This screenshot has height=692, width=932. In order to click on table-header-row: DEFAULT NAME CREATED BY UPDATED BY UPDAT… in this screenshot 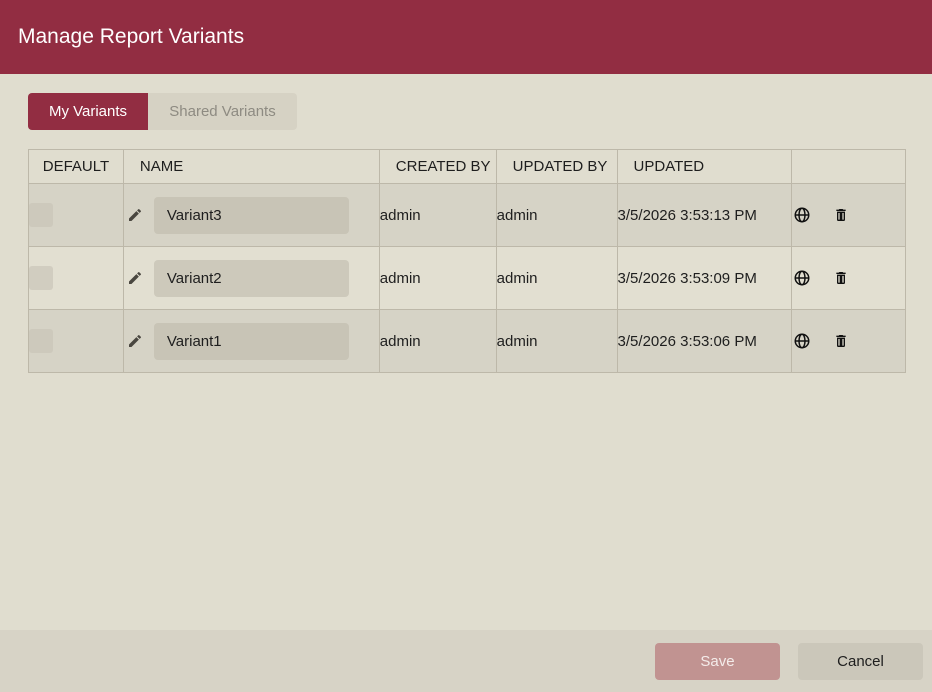, I will do `click(467, 166)`.